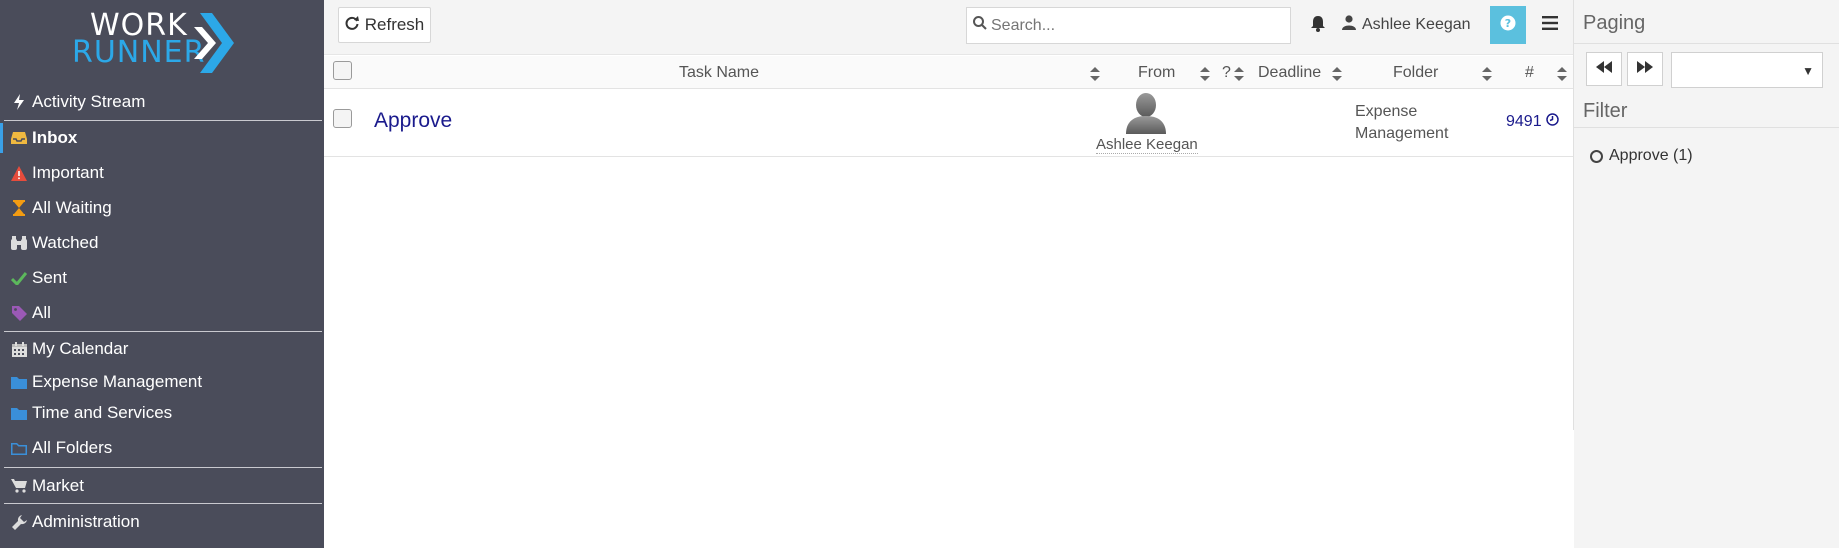 The width and height of the screenshot is (1839, 548). I want to click on sidebar-item-expense-management: Expense Management, so click(162, 382).